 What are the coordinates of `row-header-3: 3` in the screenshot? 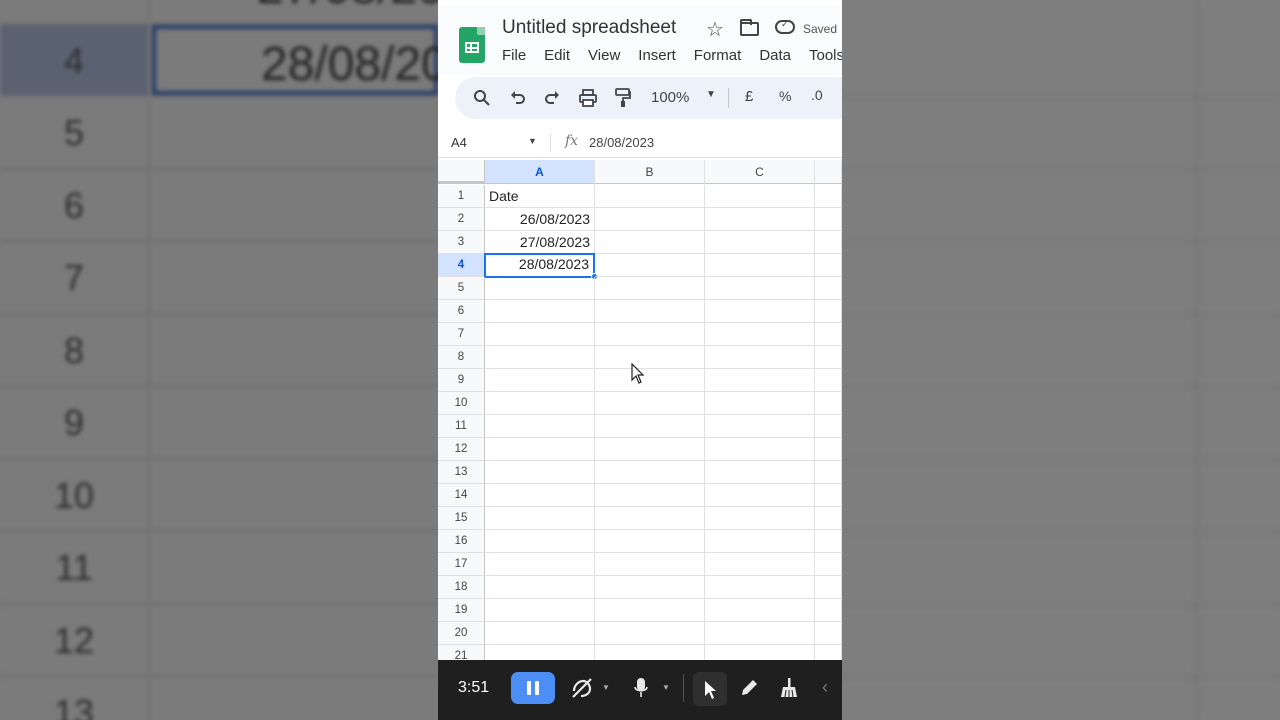 It's located at (461, 242).